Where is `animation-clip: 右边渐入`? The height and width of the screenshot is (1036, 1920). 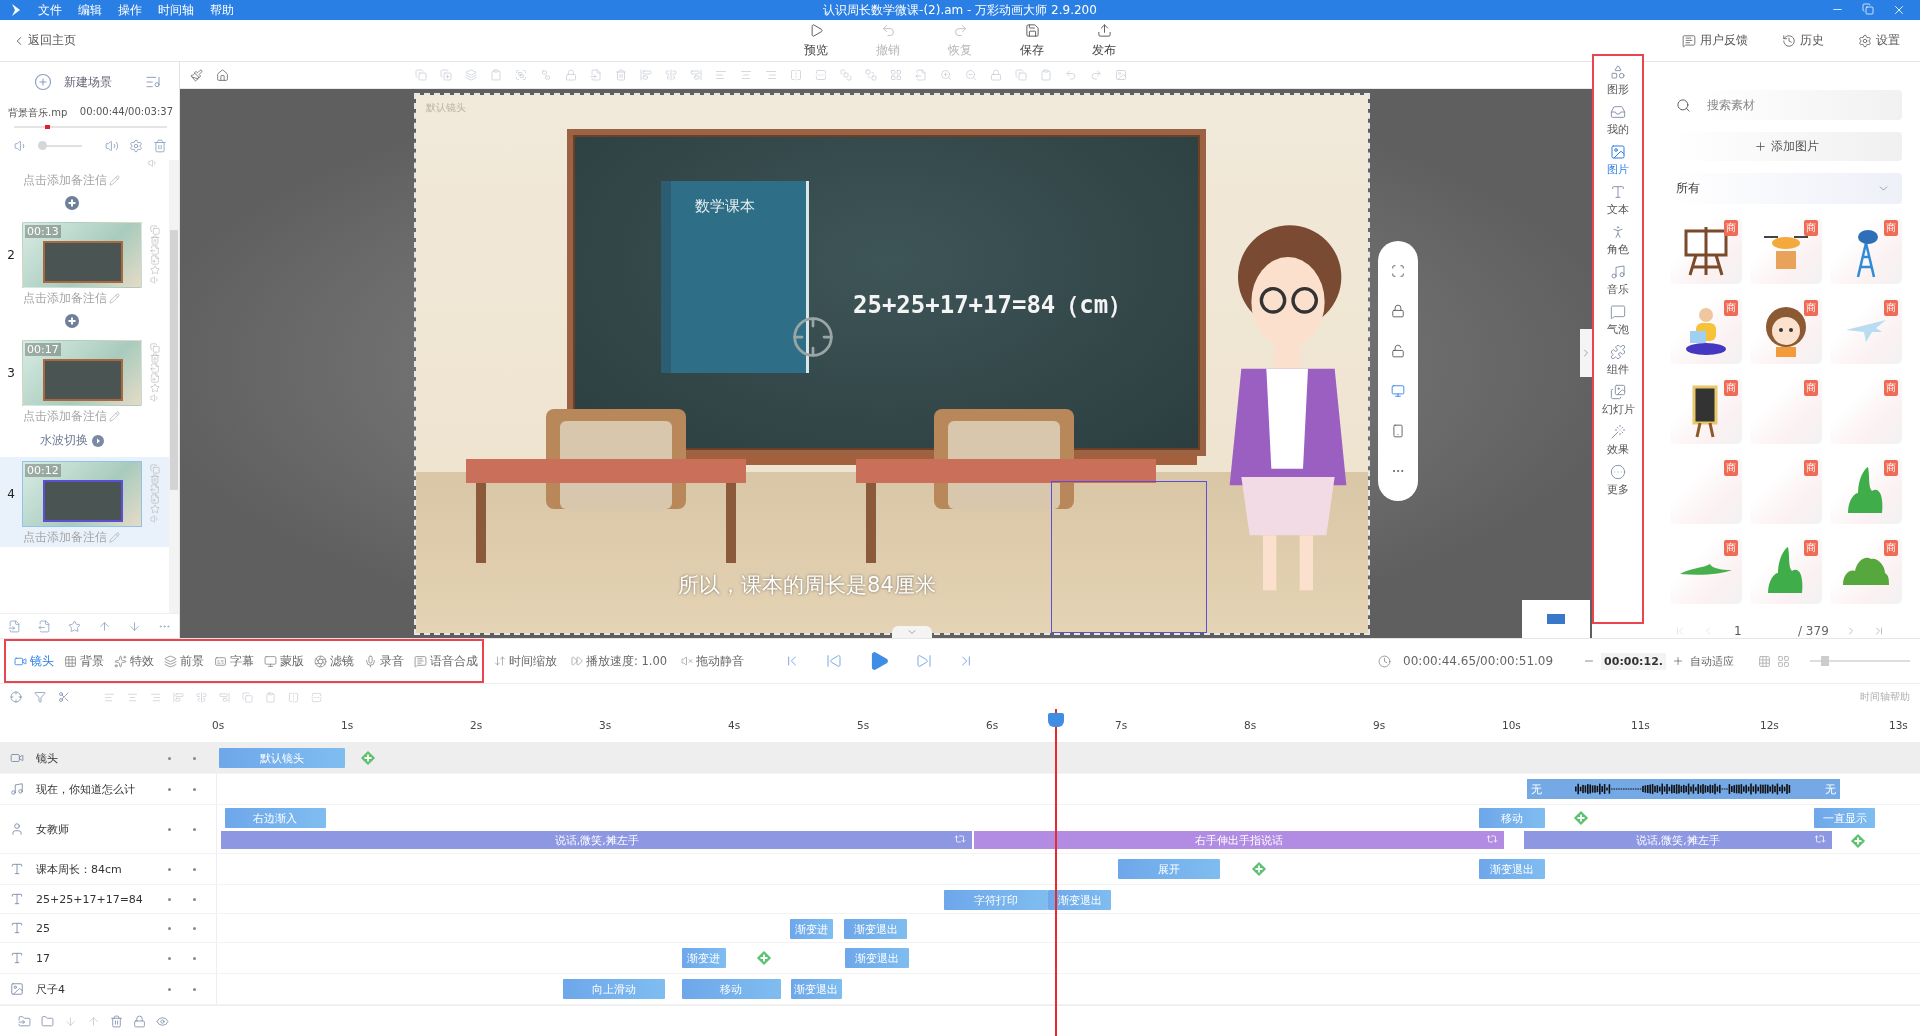 animation-clip: 右边渐入 is located at coordinates (275, 818).